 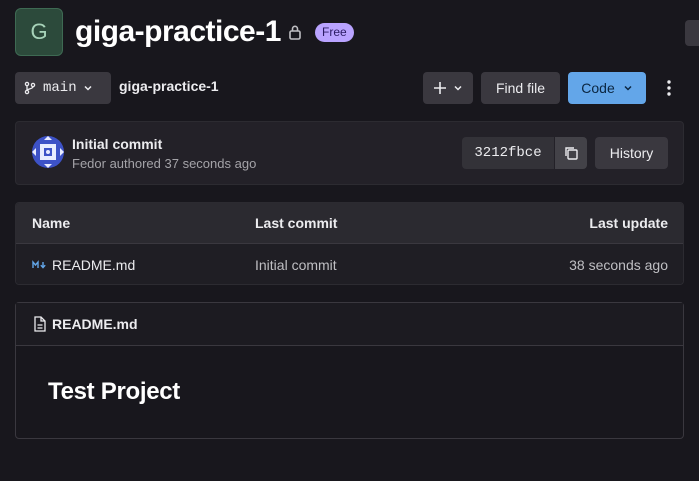 I want to click on author-avatar, so click(x=48, y=152).